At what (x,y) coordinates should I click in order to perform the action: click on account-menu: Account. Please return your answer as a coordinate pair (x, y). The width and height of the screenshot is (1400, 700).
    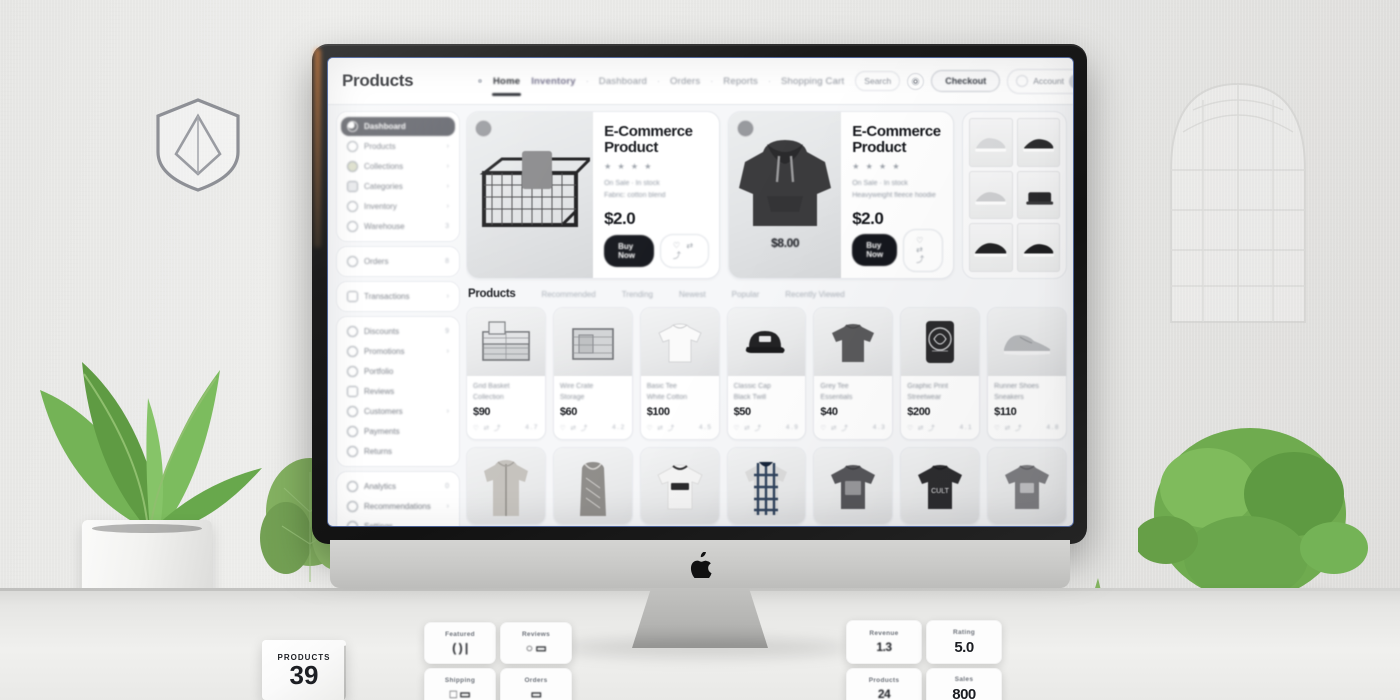
    Looking at the image, I should click on (1040, 81).